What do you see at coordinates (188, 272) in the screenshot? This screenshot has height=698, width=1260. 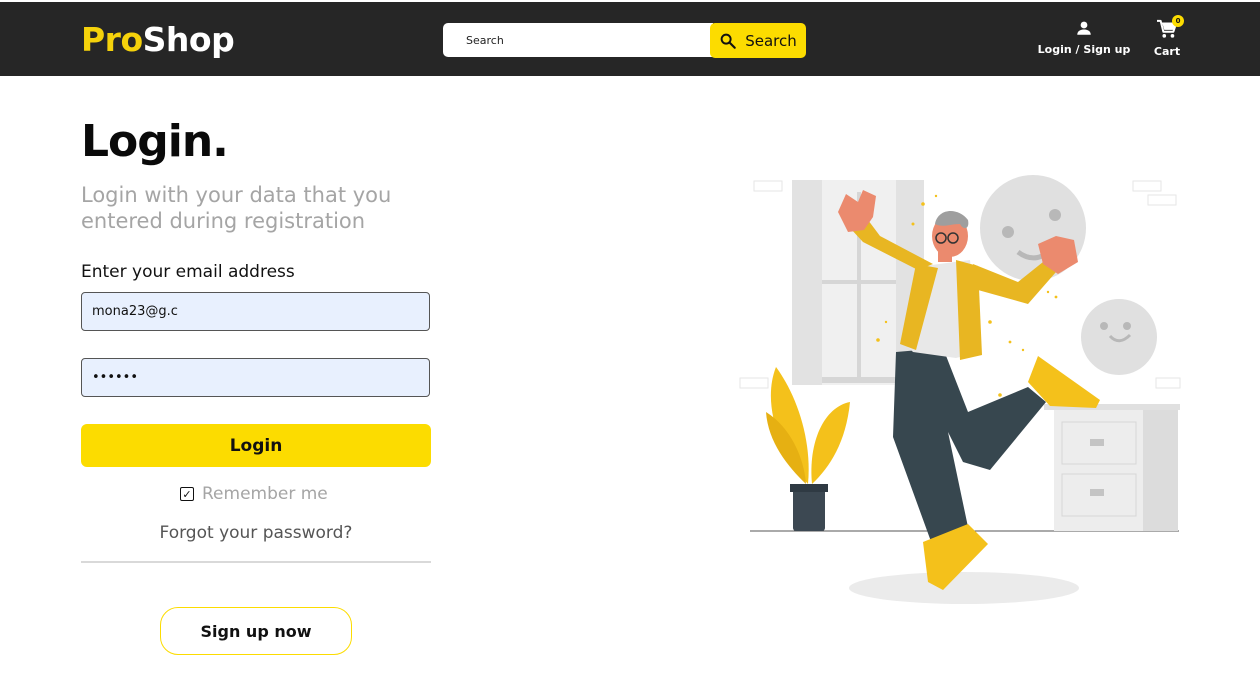 I see `email-label: Enter your email address` at bounding box center [188, 272].